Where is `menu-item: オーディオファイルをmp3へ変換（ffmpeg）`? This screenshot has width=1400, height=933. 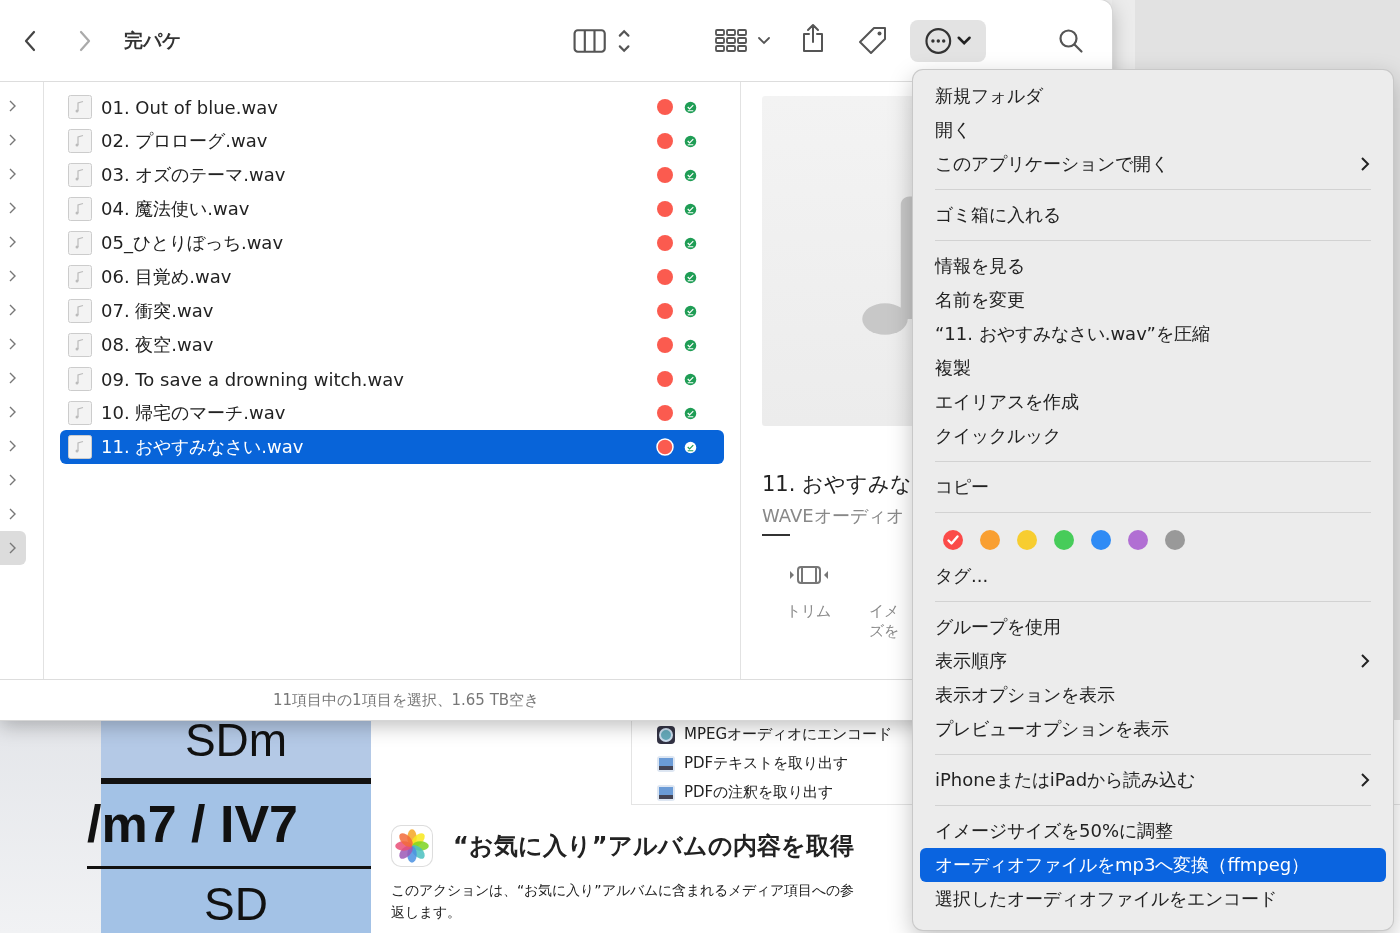
menu-item: オーディオファイルをmp3へ変換（ffmpeg） is located at coordinates (1153, 865).